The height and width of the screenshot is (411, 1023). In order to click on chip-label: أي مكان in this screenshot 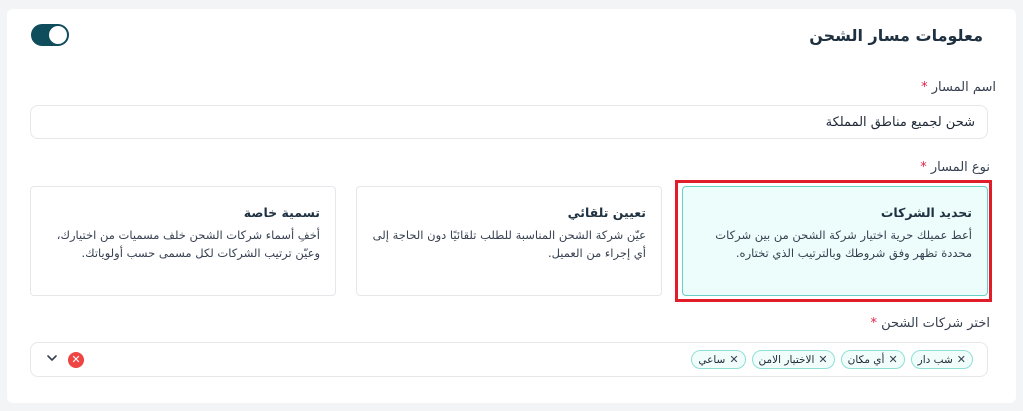, I will do `click(866, 359)`.